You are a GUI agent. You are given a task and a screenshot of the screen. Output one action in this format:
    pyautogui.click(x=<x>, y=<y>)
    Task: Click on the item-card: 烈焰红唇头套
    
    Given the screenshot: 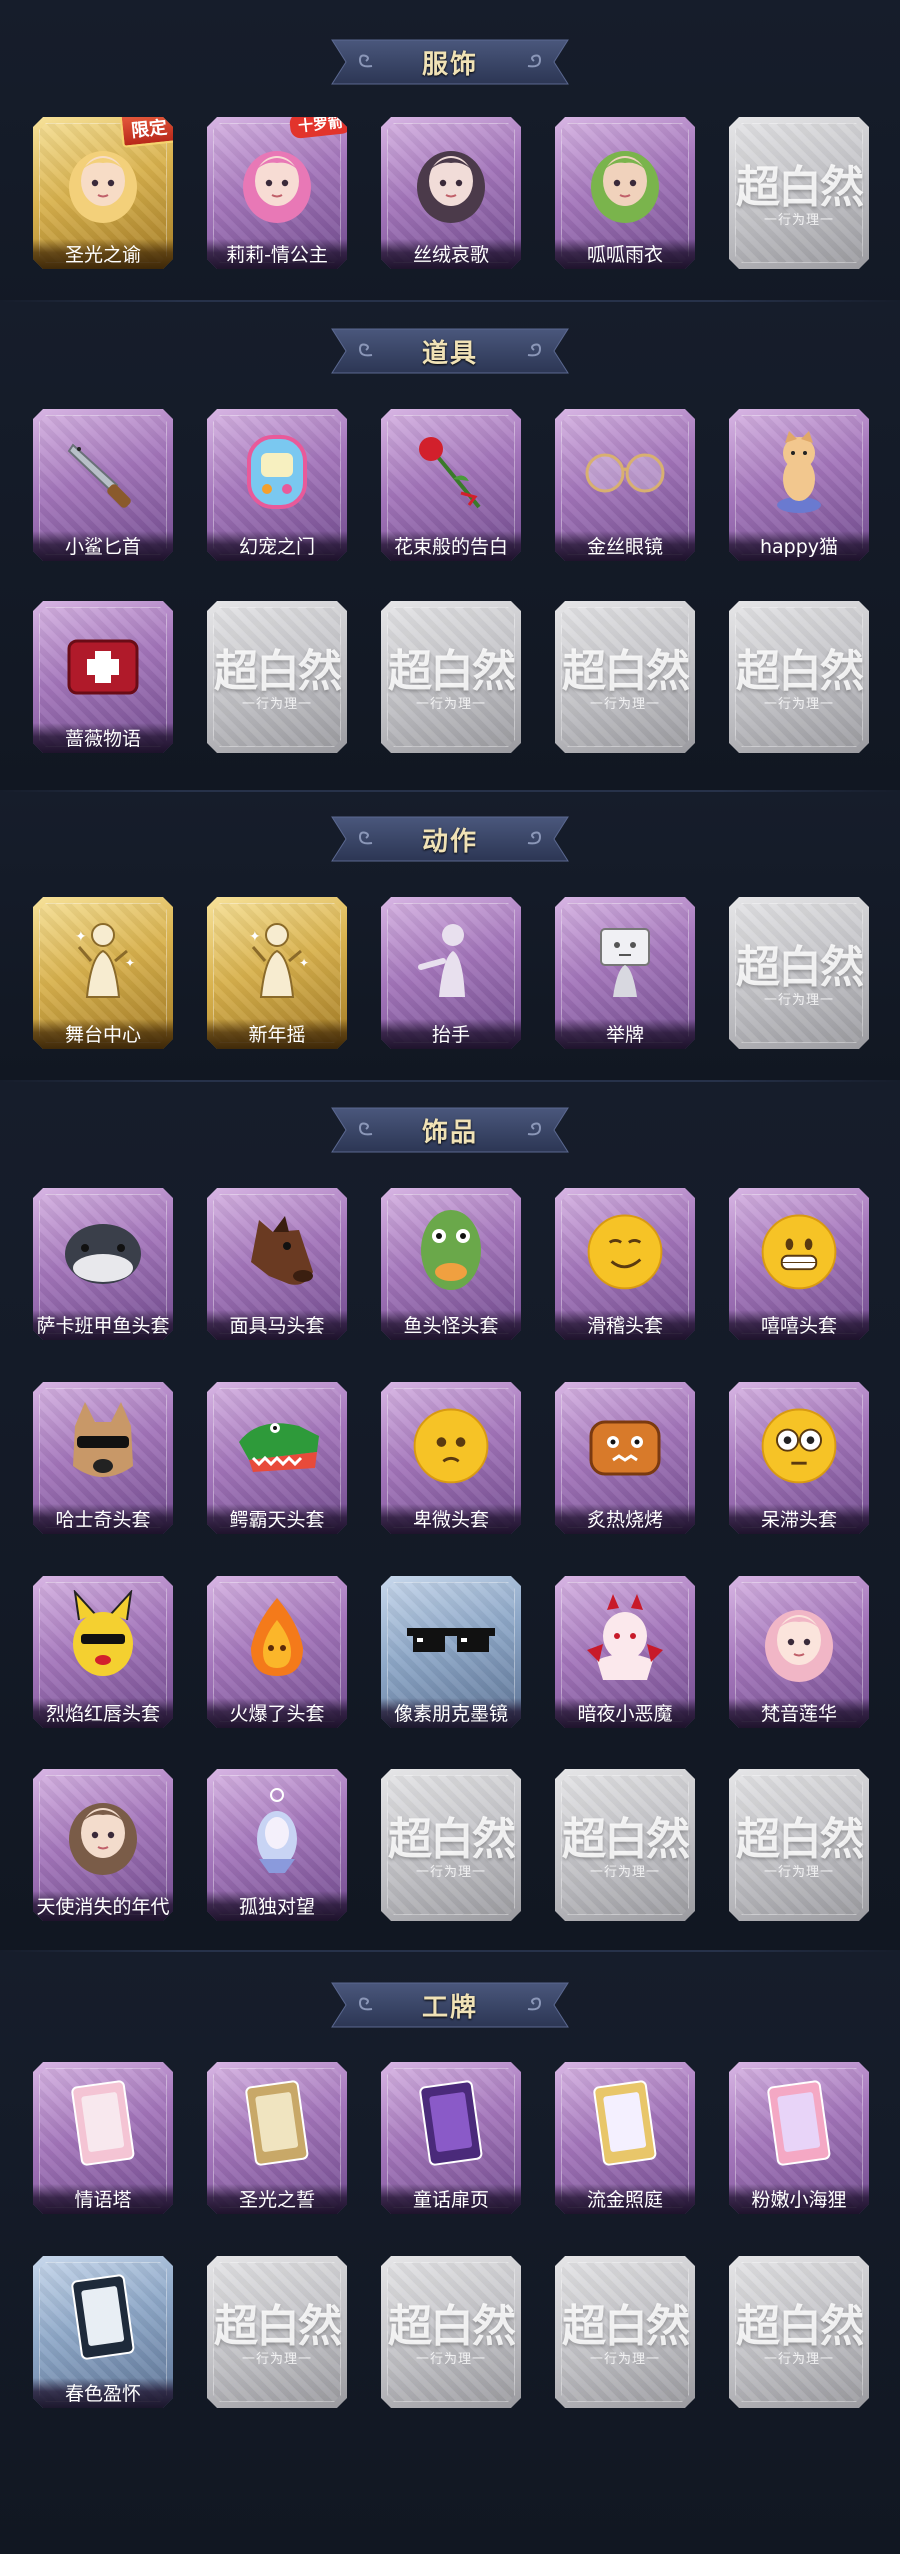 What is the action you would take?
    pyautogui.click(x=103, y=1652)
    